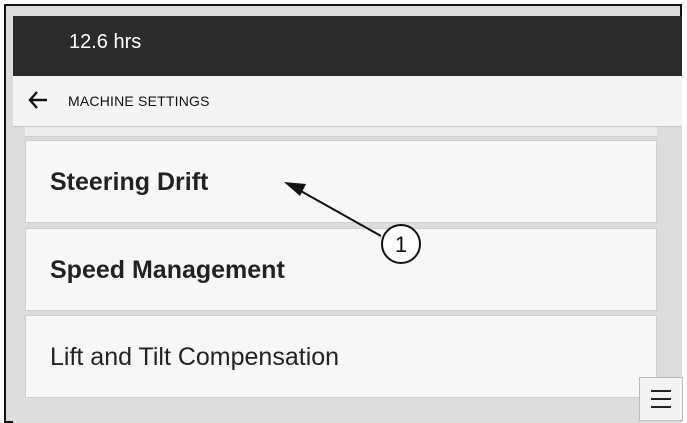 This screenshot has height=423, width=687. Describe the element at coordinates (129, 182) in the screenshot. I see `list-item-label: Steering Drift` at that location.